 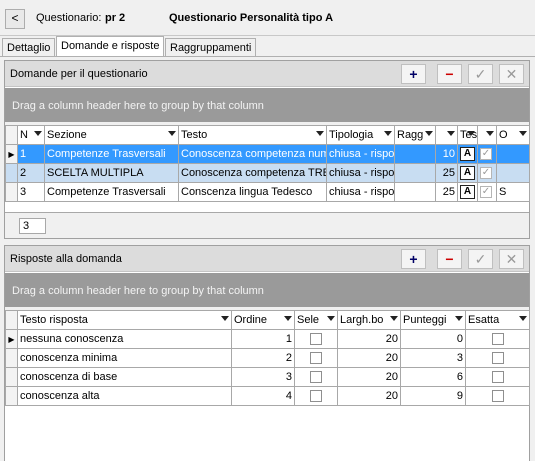 I want to click on remove-answer-button: −, so click(x=449, y=259).